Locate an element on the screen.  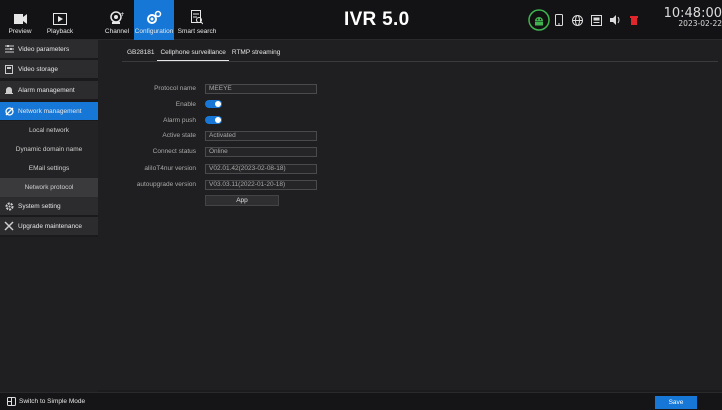
enable-label: Enable is located at coordinates (185, 104).